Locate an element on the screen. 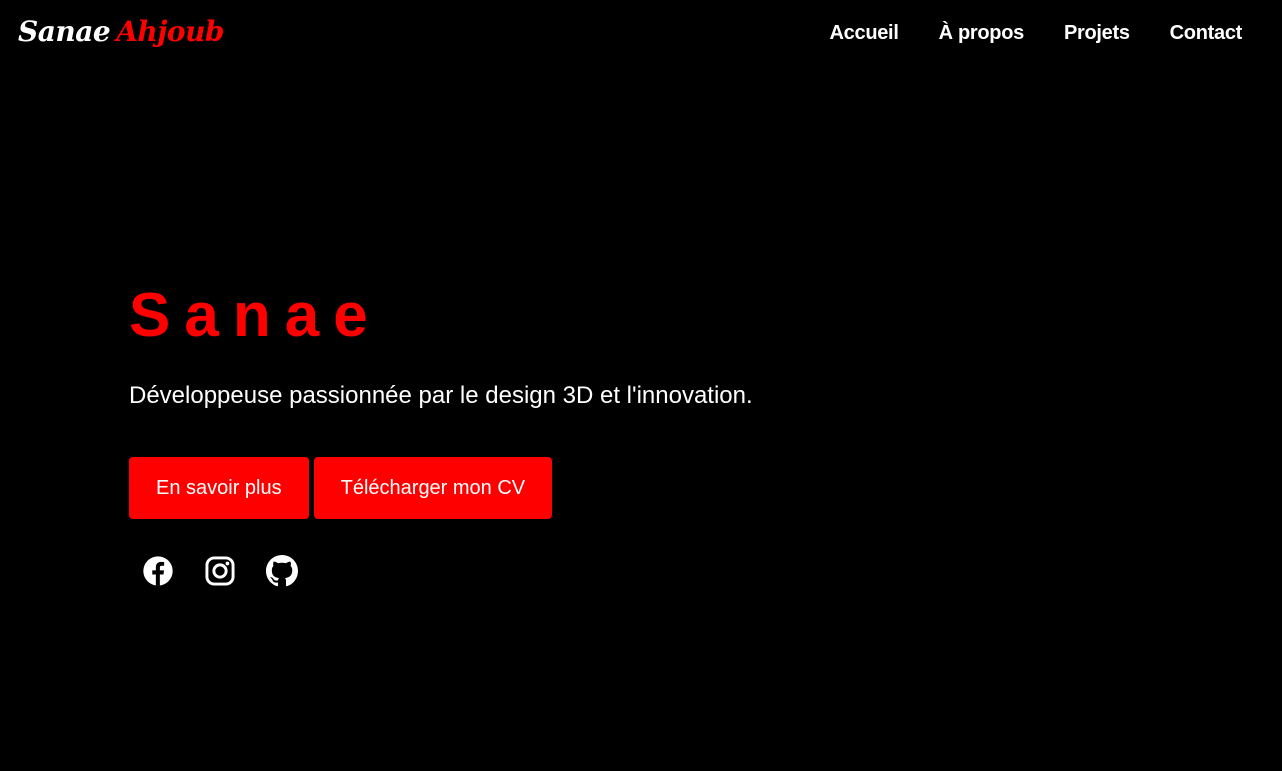  nav-link-accueil: Accueil is located at coordinates (864, 33).